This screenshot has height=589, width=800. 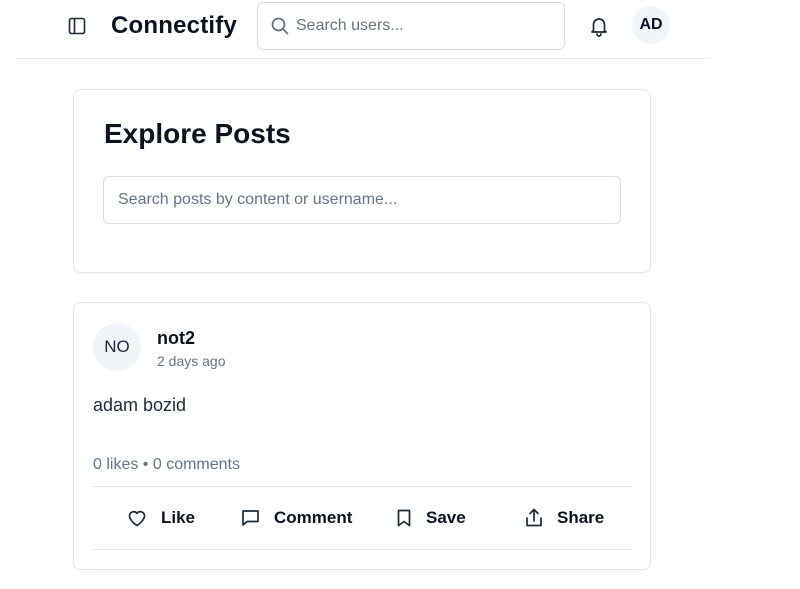 I want to click on post-timestamp: 2 days ago, so click(x=191, y=361).